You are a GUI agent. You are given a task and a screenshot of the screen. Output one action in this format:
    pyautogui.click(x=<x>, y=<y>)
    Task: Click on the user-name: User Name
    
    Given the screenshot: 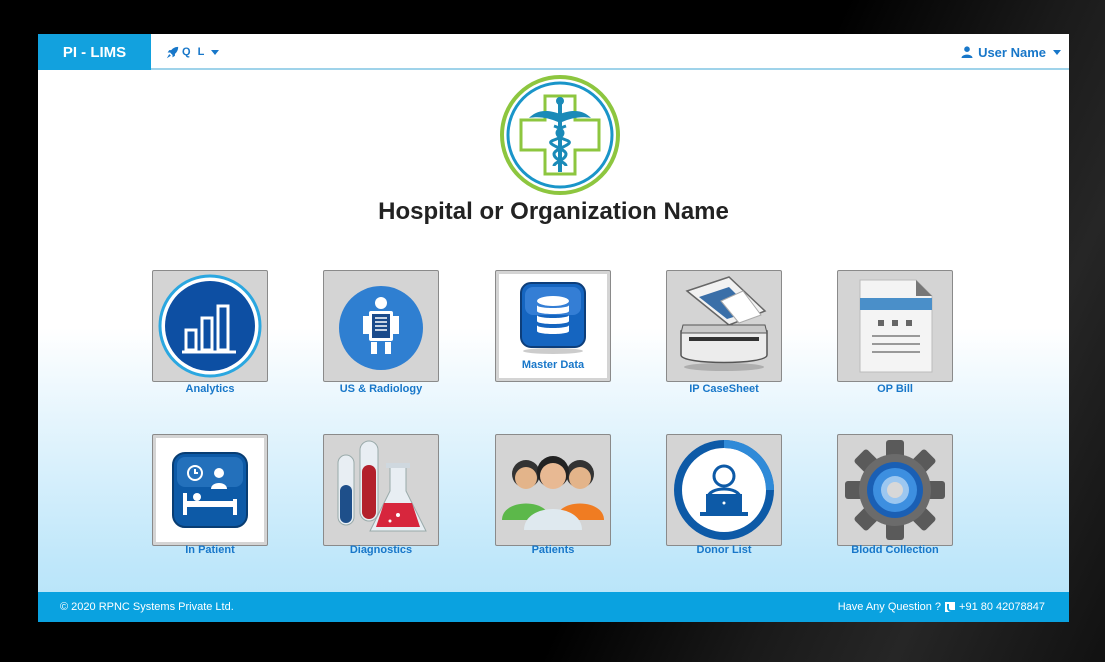 What is the action you would take?
    pyautogui.click(x=1012, y=52)
    